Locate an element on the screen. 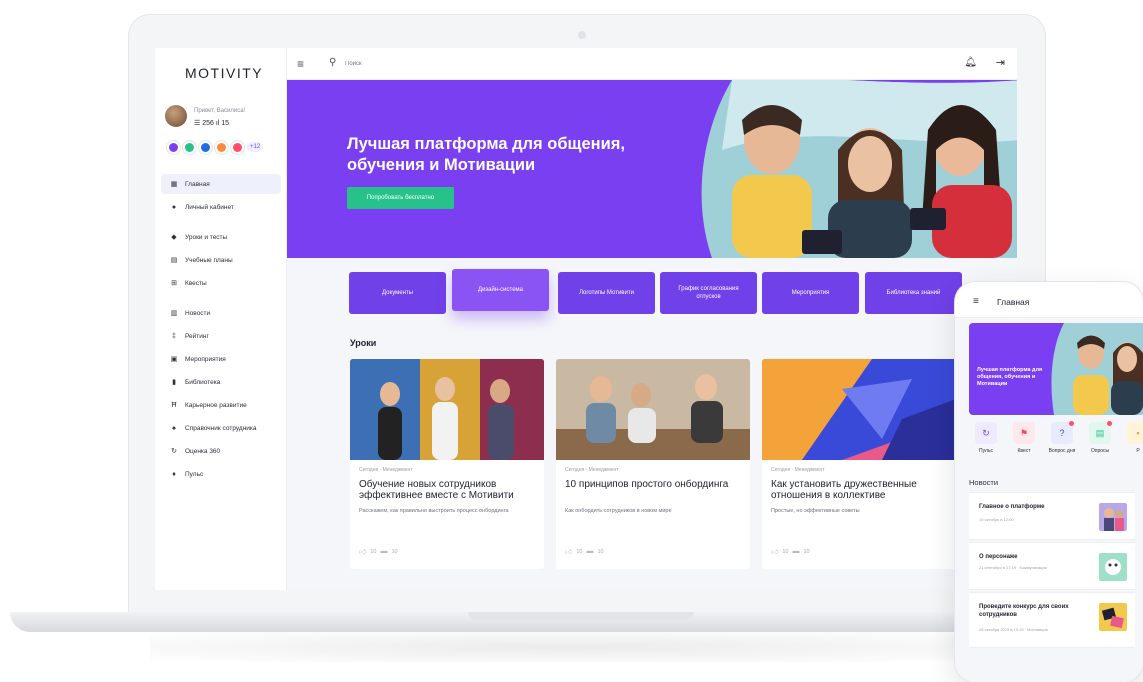  quick-action-pulse: ↻ Пульс is located at coordinates (986, 438).